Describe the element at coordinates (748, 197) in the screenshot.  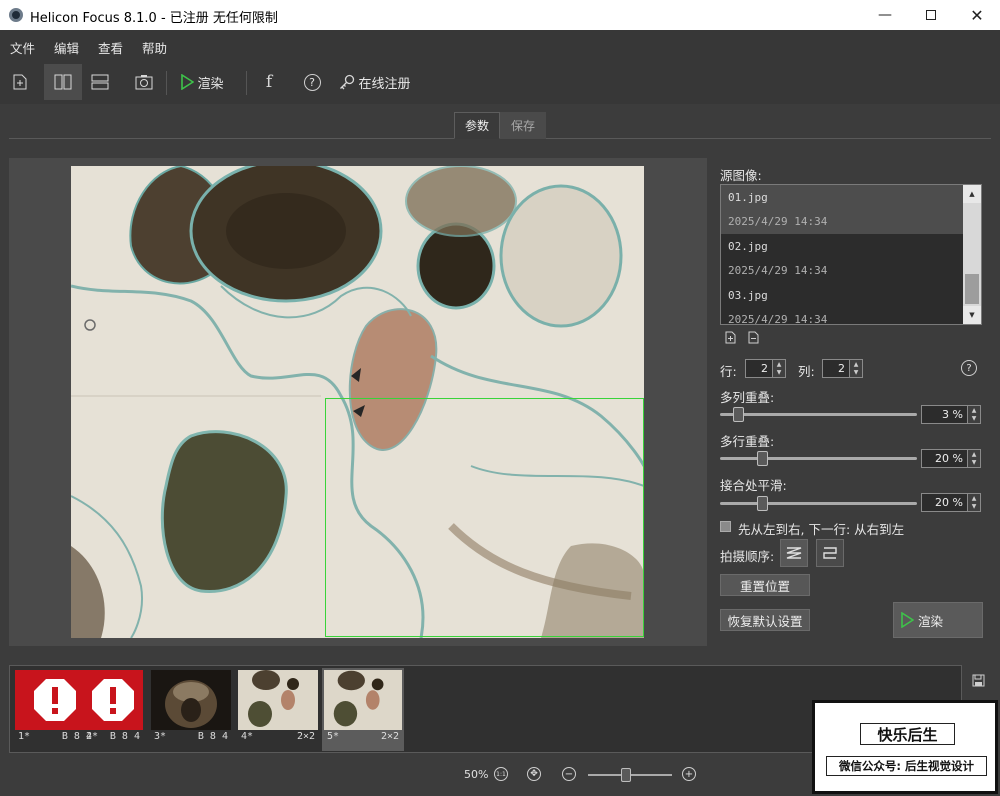
I see `source-item-name: 01.jpg` at that location.